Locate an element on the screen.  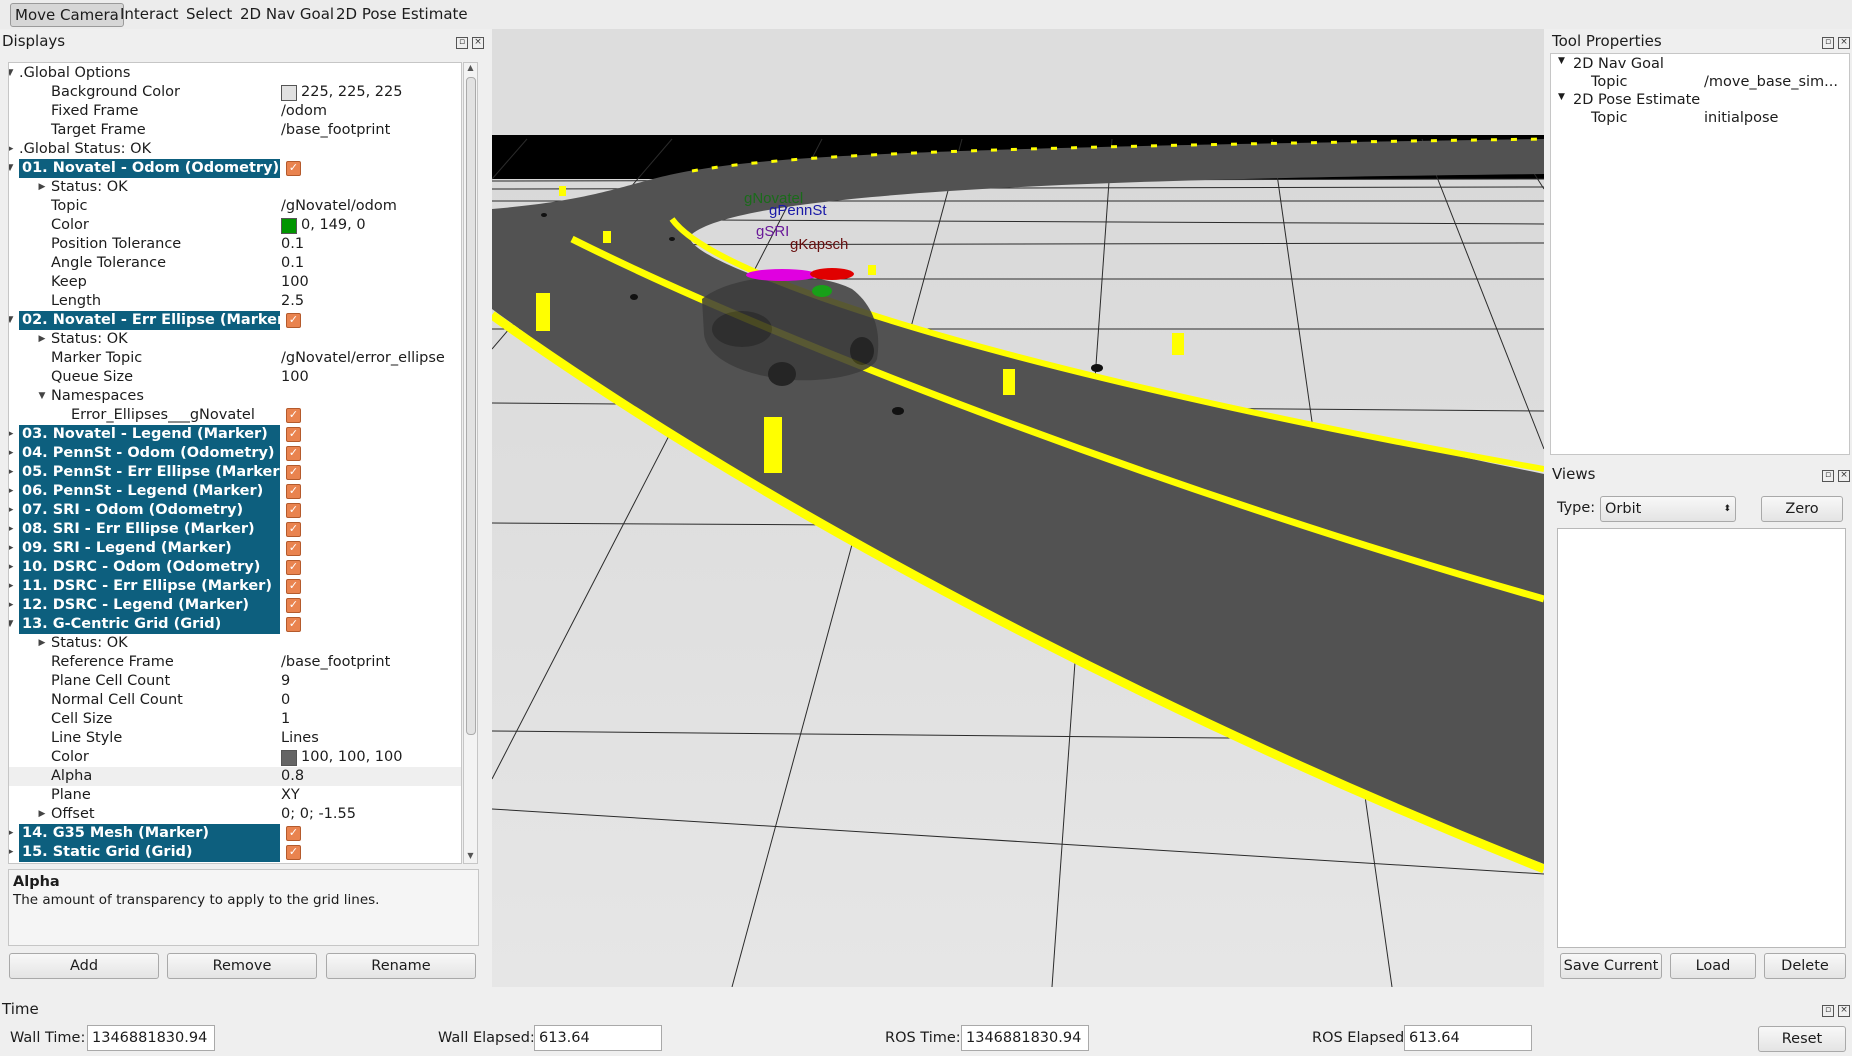
display-row: ▶12. DSRC - Legend (Marker) ✓ is located at coordinates (235, 605).